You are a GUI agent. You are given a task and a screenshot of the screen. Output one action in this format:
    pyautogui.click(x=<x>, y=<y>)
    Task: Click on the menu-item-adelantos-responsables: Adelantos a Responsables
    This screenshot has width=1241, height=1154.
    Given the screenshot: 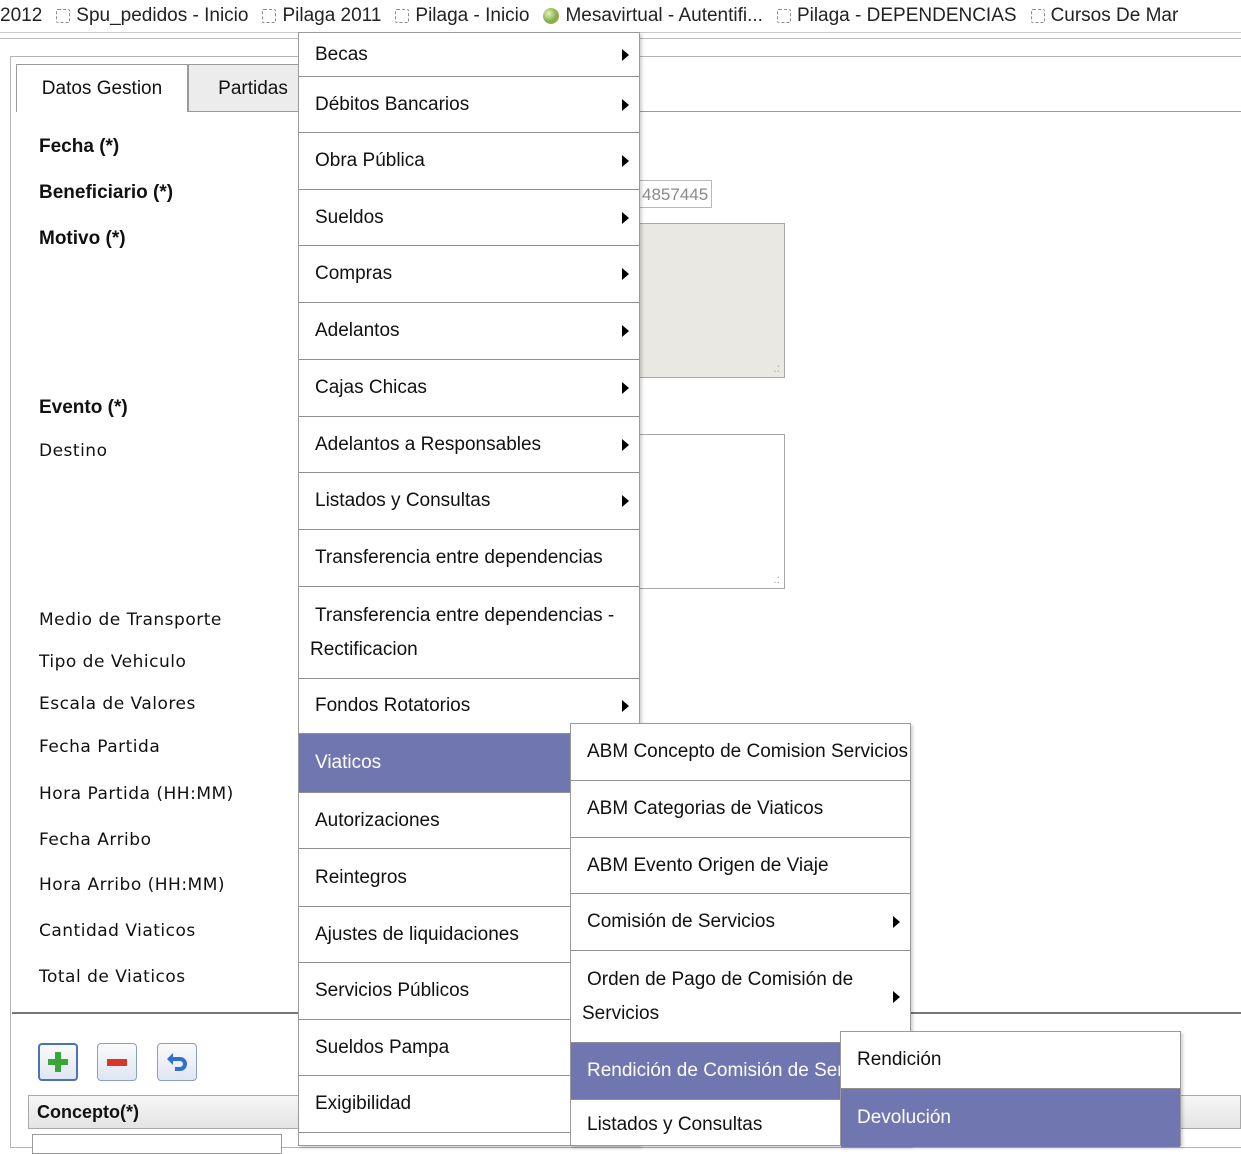 What is the action you would take?
    pyautogui.click(x=469, y=445)
    